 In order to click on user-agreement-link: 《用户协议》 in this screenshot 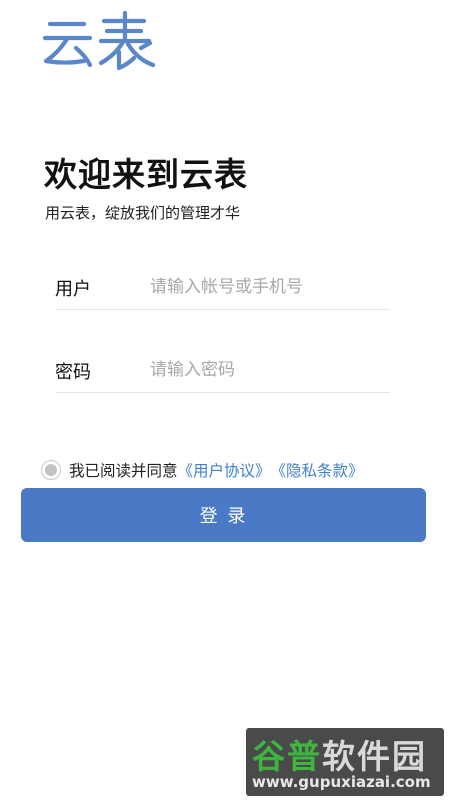, I will do `click(224, 470)`.